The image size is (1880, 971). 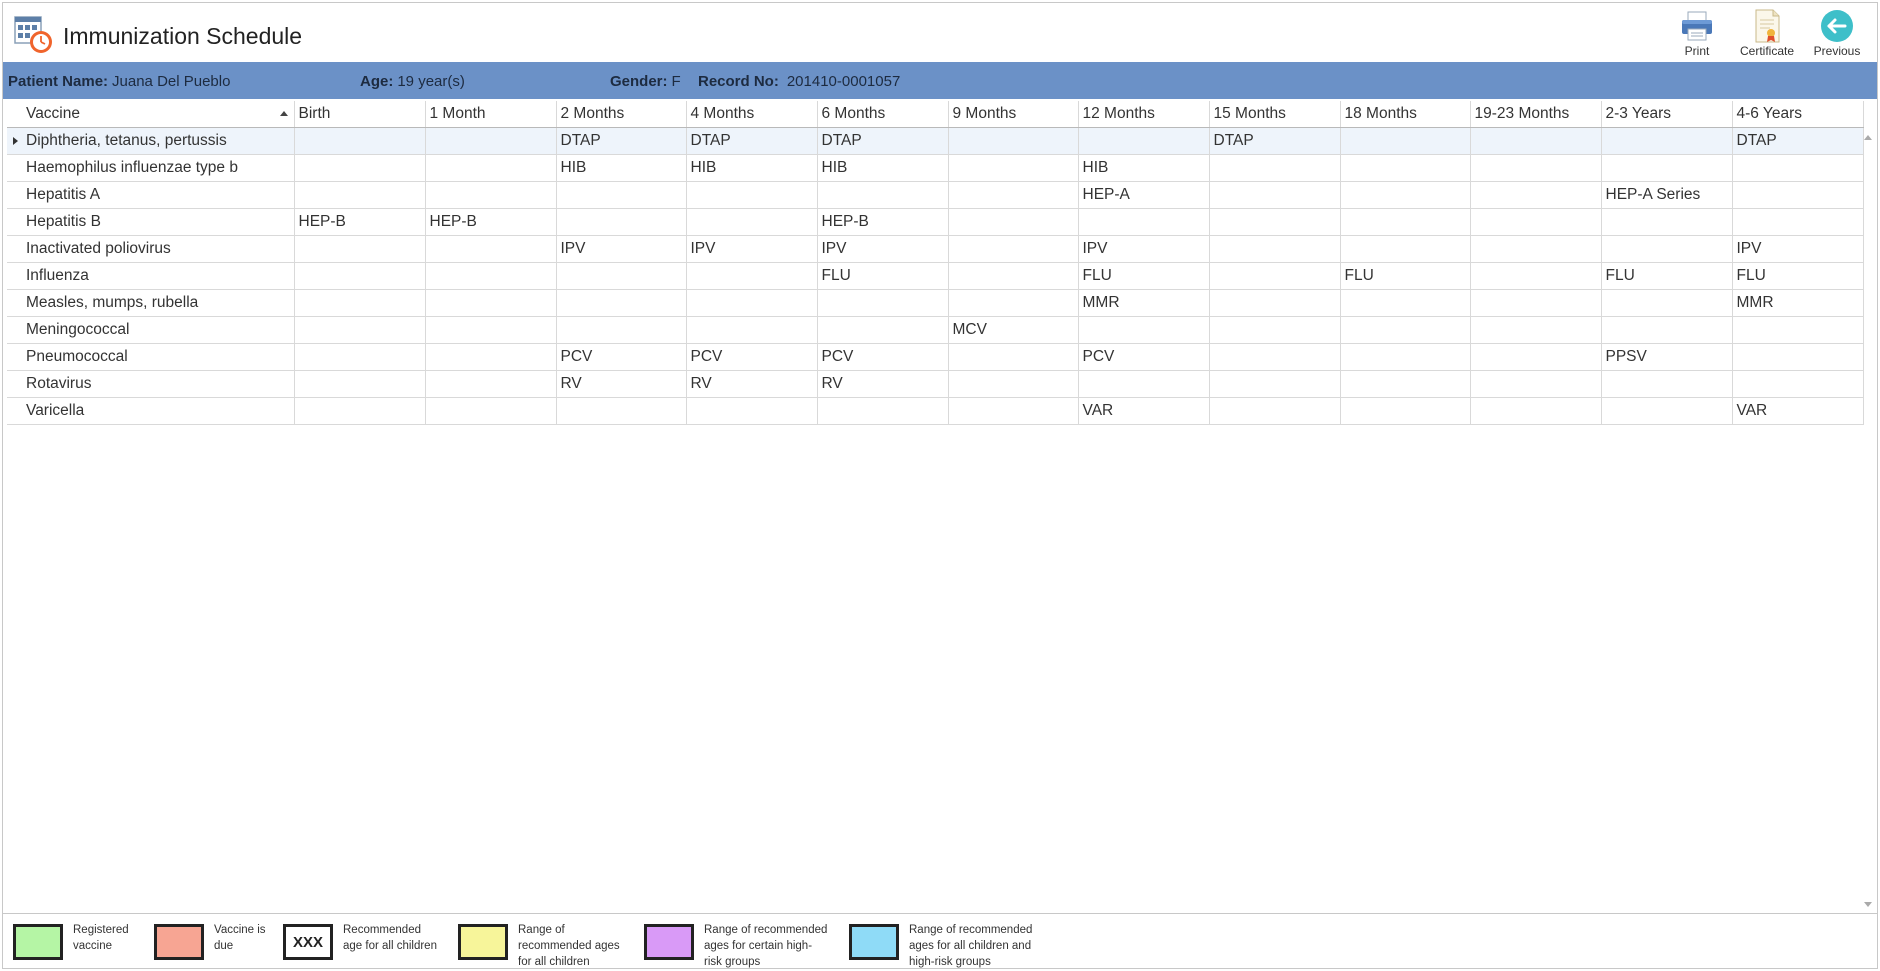 What do you see at coordinates (158, 303) in the screenshot?
I see `vaccine-name-cell: Measles, mumps, rubella` at bounding box center [158, 303].